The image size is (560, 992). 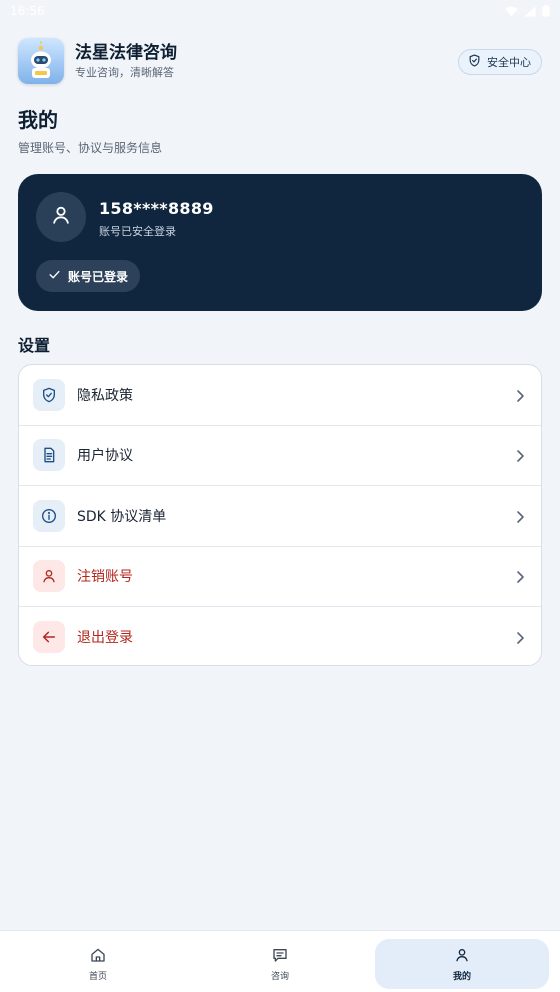 What do you see at coordinates (137, 231) in the screenshot?
I see `account-status: 账号已安全登录` at bounding box center [137, 231].